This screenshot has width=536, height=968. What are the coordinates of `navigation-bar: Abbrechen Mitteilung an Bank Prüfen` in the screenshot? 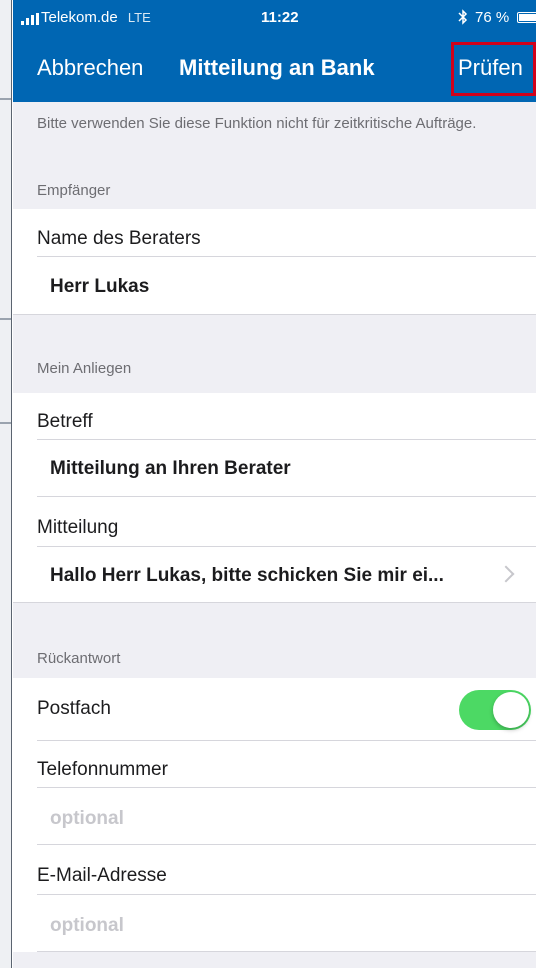 It's located at (274, 69).